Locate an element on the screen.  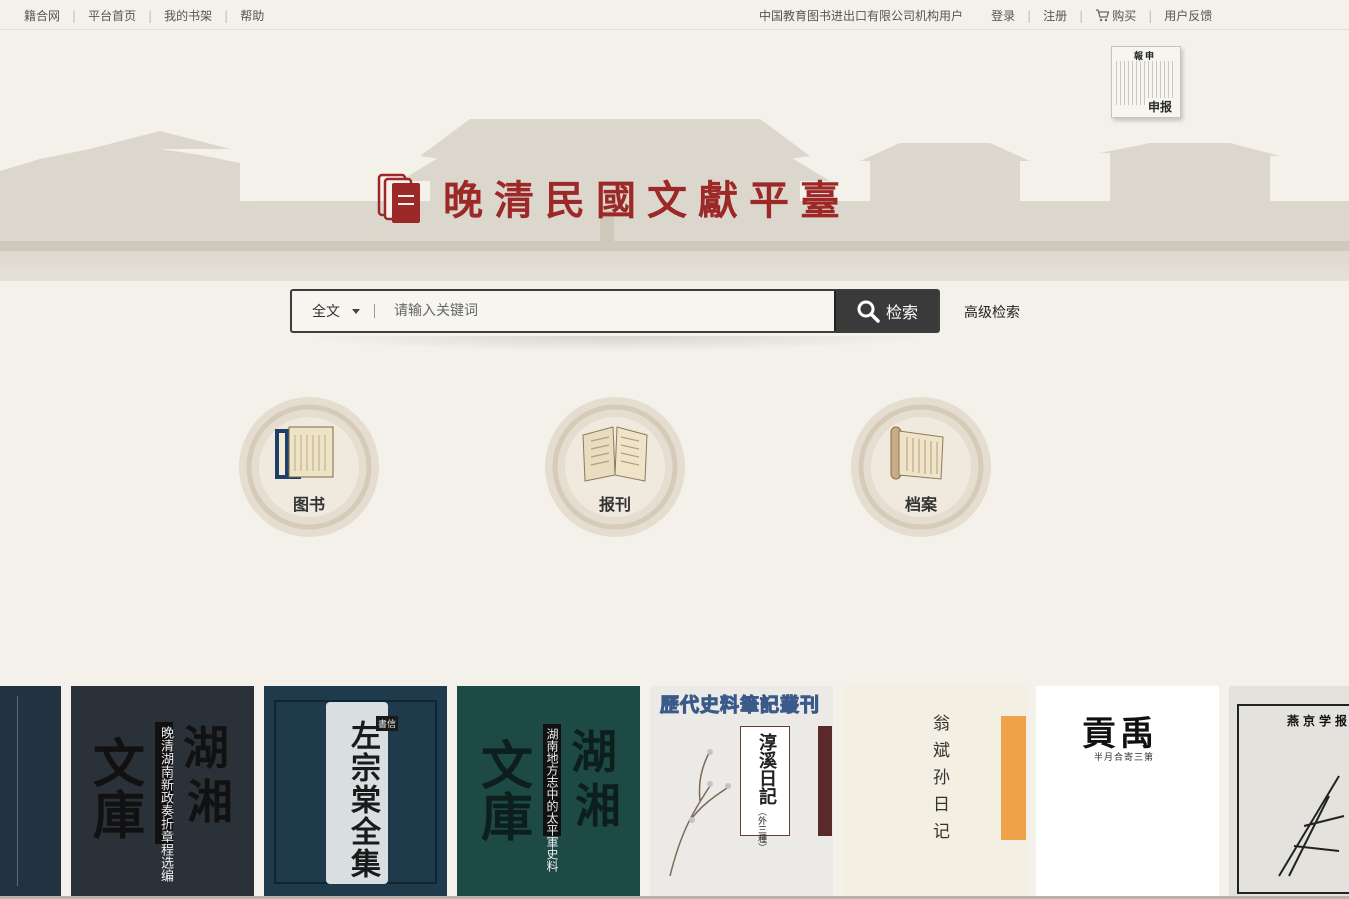
cover-title: 左宗棠全集 is located at coordinates (362, 800).